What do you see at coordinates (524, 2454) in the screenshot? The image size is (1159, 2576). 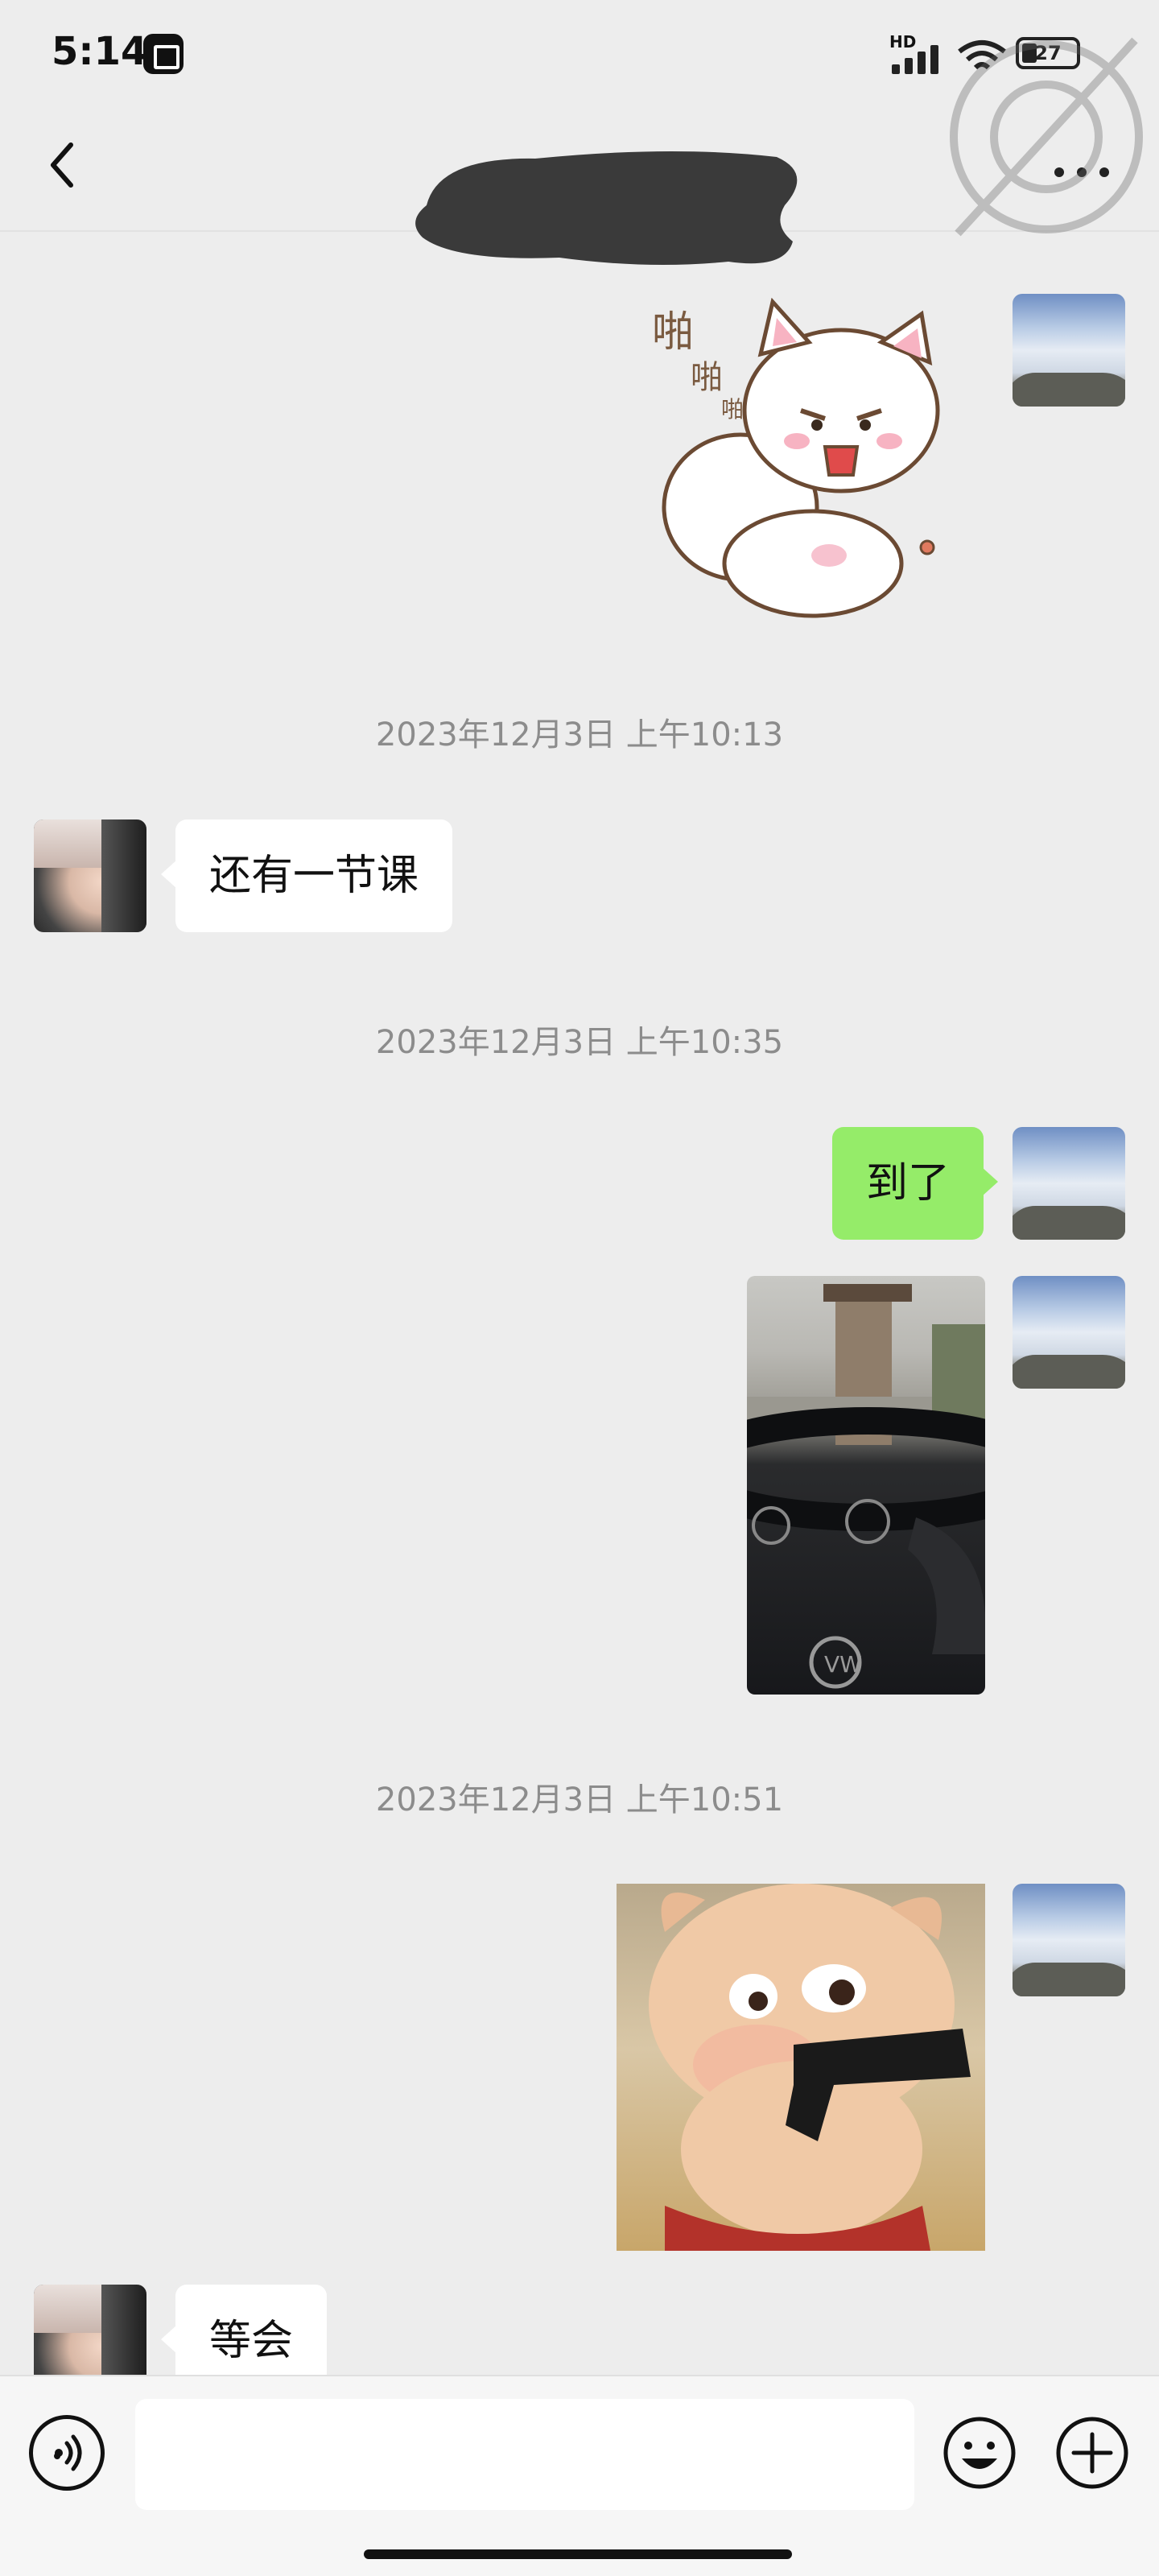 I see `message-input` at bounding box center [524, 2454].